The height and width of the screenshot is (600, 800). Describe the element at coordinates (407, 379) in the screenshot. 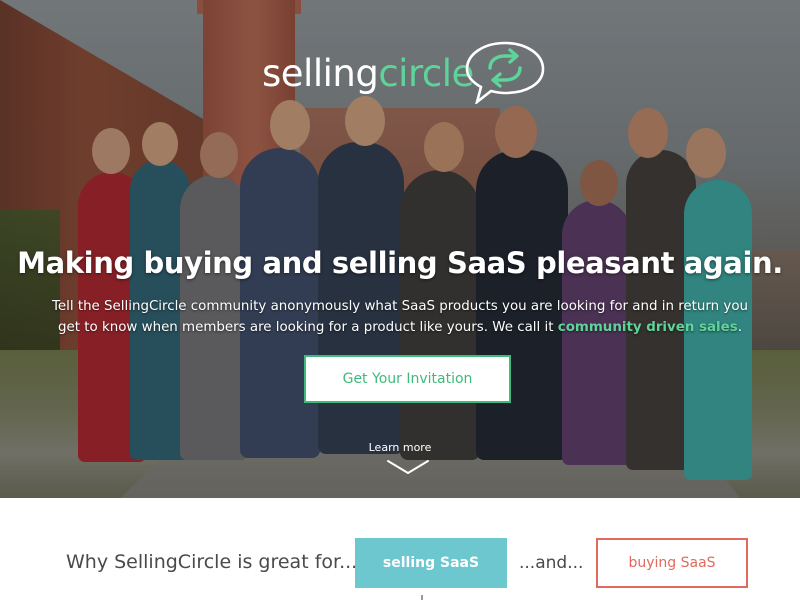

I see `get-invitation-button: Get Your Invitation` at that location.